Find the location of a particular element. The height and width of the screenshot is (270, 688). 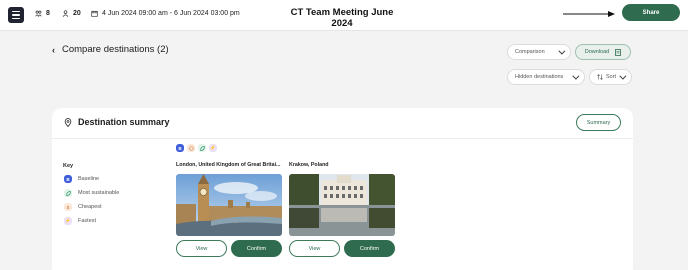

key-item-baseline: B Baseline is located at coordinates (81, 179).